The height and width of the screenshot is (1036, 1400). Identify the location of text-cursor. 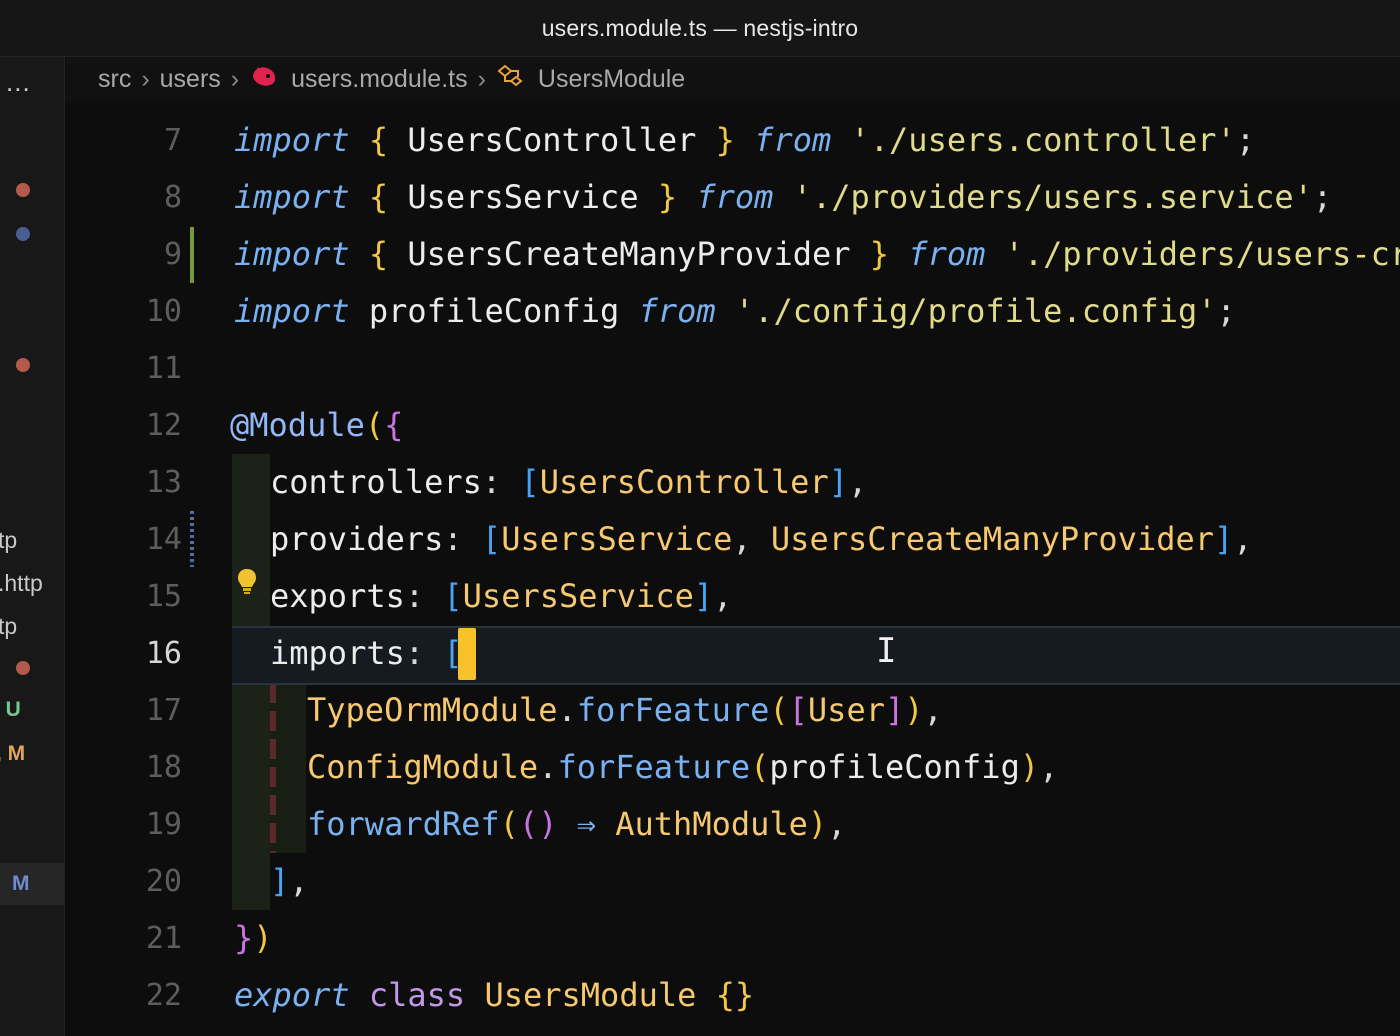
(467, 654).